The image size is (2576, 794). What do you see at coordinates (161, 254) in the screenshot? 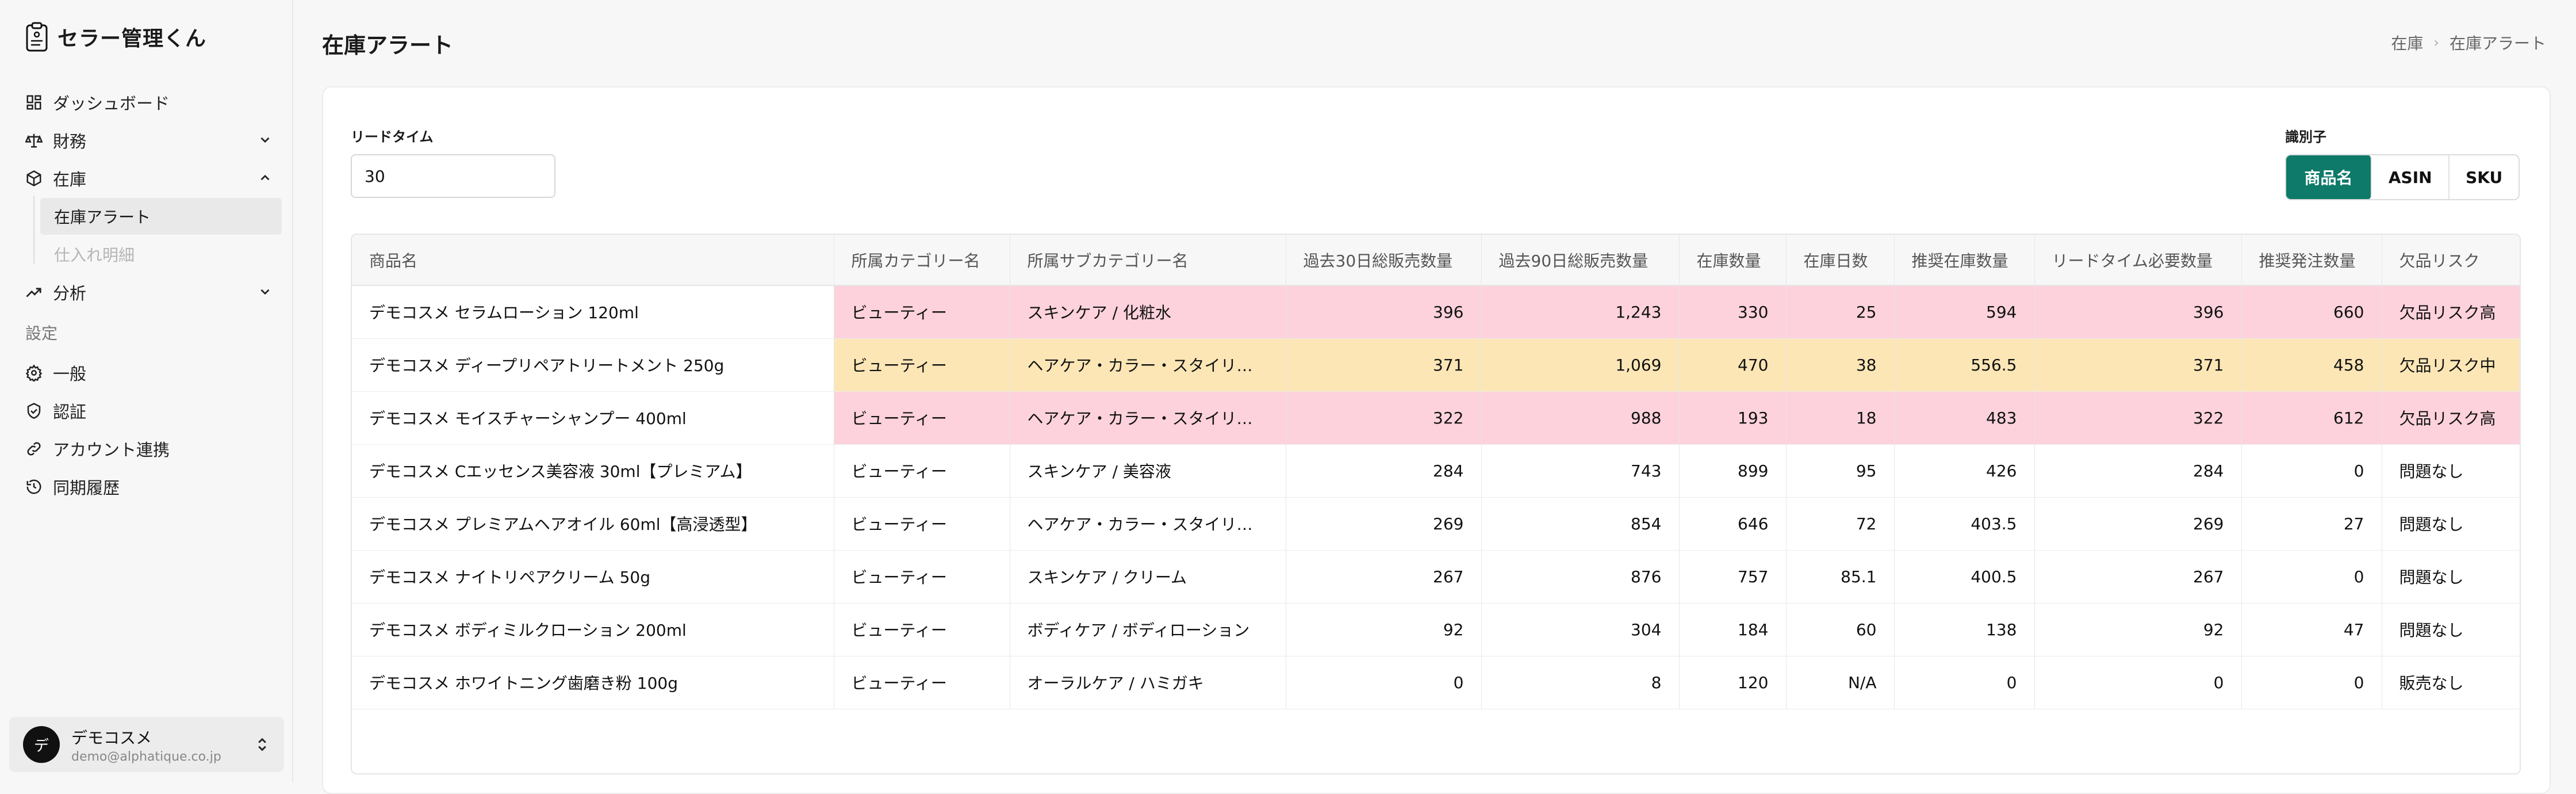
I see `sidebar-subitem-purchase-details: 仕入れ明細` at bounding box center [161, 254].